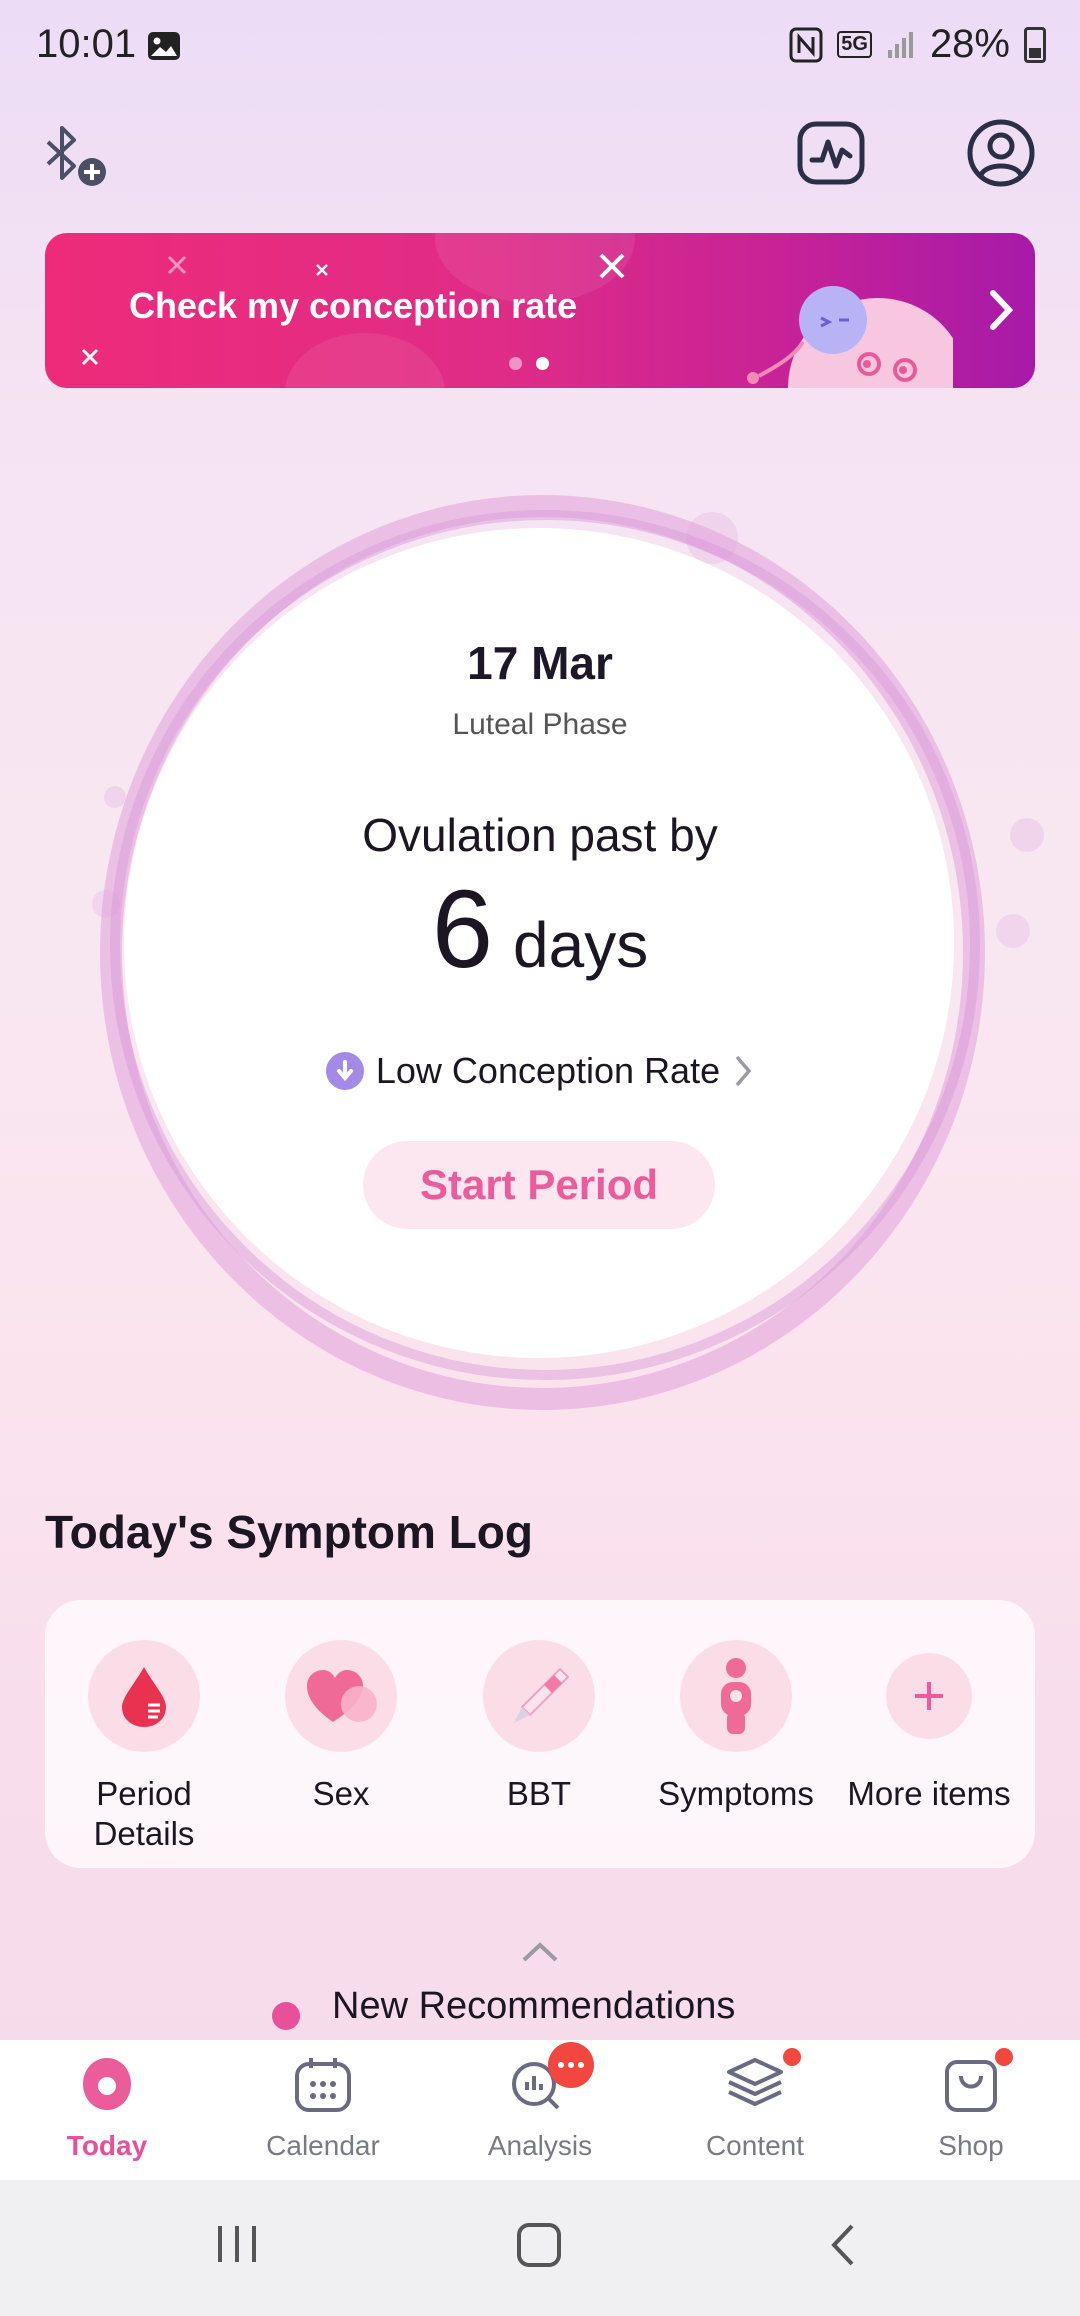  Describe the element at coordinates (286, 2016) in the screenshot. I see `recommendation-dot` at that location.